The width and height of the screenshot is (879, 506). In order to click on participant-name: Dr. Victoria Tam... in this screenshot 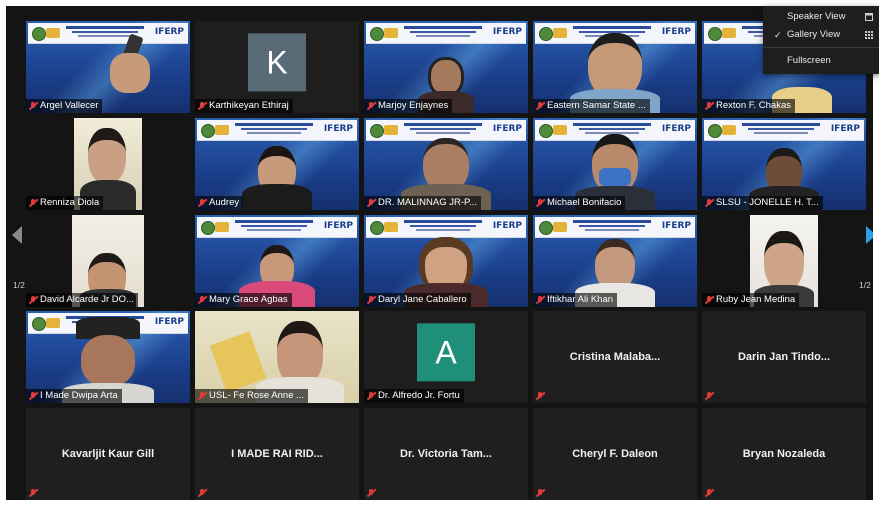, I will do `click(446, 454)`.